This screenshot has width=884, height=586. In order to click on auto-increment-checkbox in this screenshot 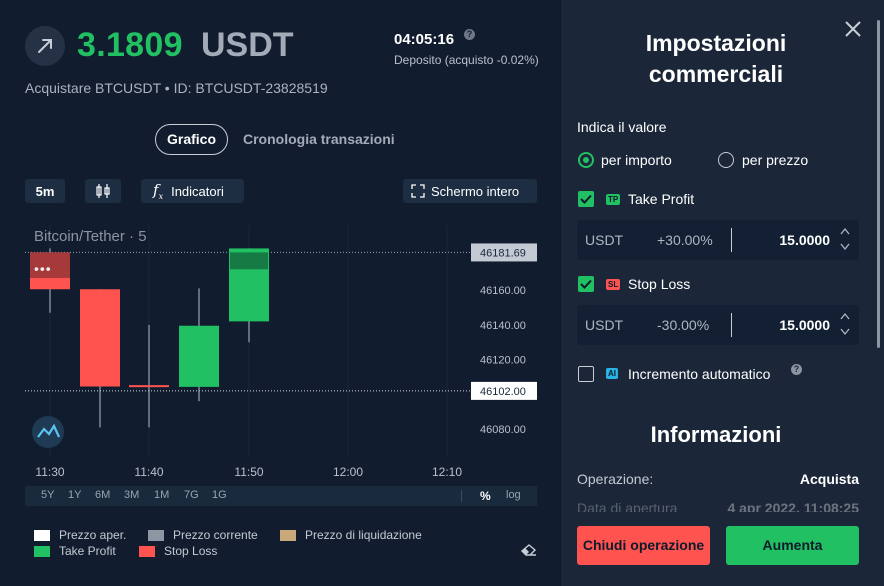, I will do `click(586, 374)`.